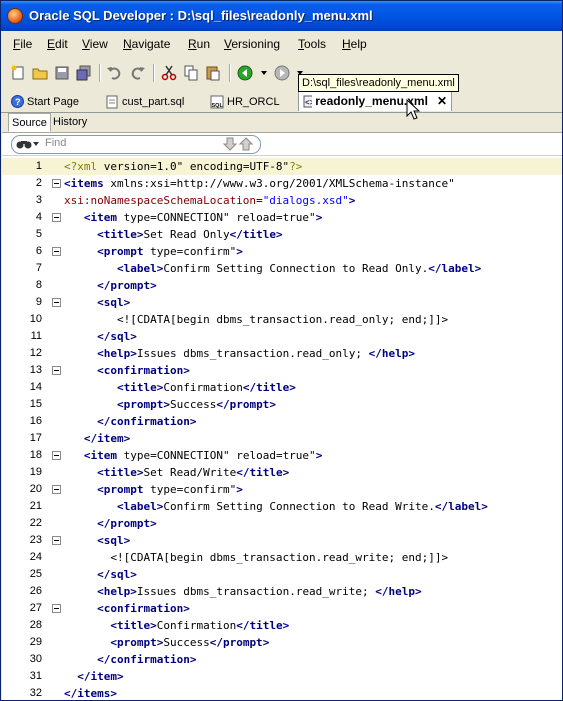 This screenshot has width=563, height=701. What do you see at coordinates (282, 625) in the screenshot?
I see `code-line: 28 <title>Confirmation</title>` at bounding box center [282, 625].